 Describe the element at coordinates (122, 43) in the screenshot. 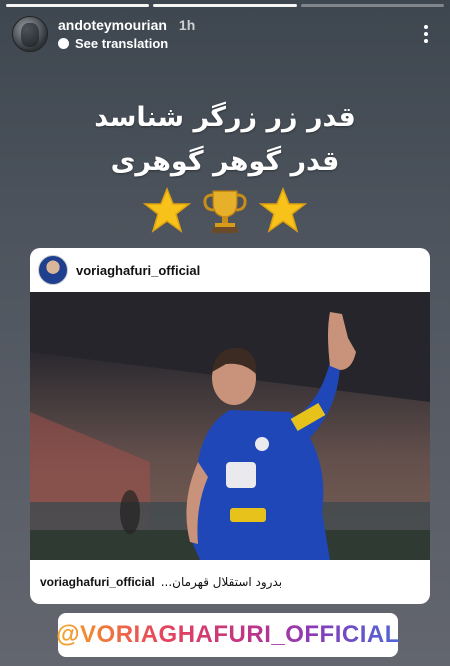

I see `see-translation-label: See translation` at that location.